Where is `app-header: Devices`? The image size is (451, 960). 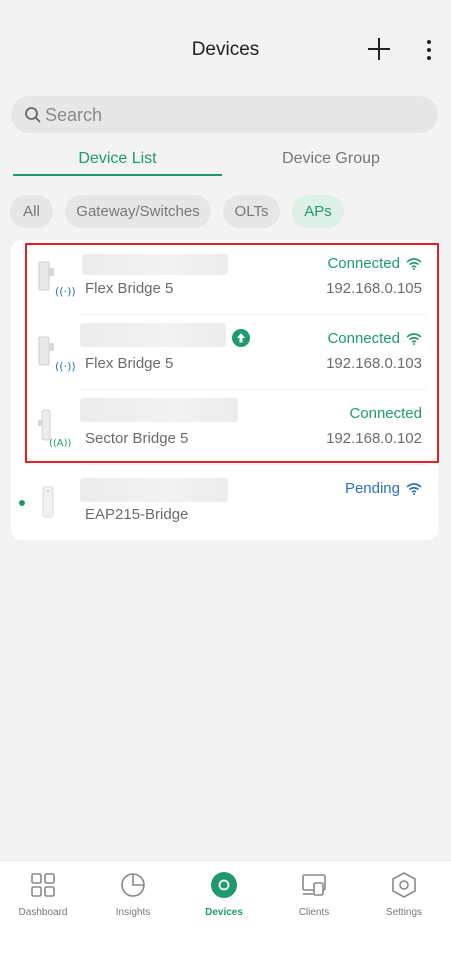
app-header: Devices is located at coordinates (225, 50).